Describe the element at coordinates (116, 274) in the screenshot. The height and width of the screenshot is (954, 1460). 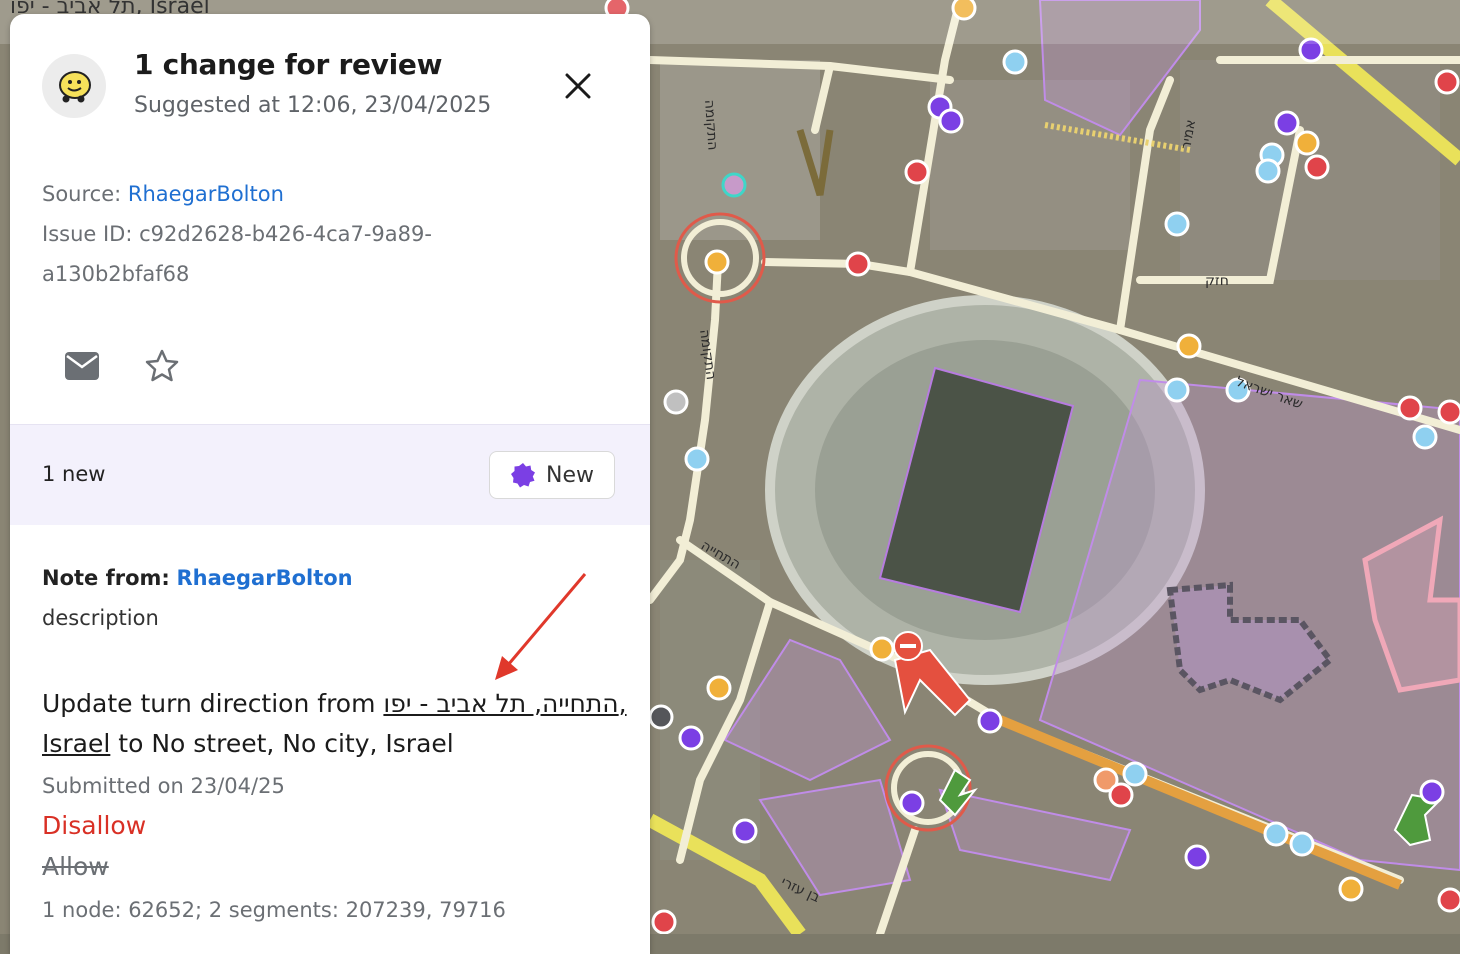
I see `issue-id-line2: a130b2bfaf68` at that location.